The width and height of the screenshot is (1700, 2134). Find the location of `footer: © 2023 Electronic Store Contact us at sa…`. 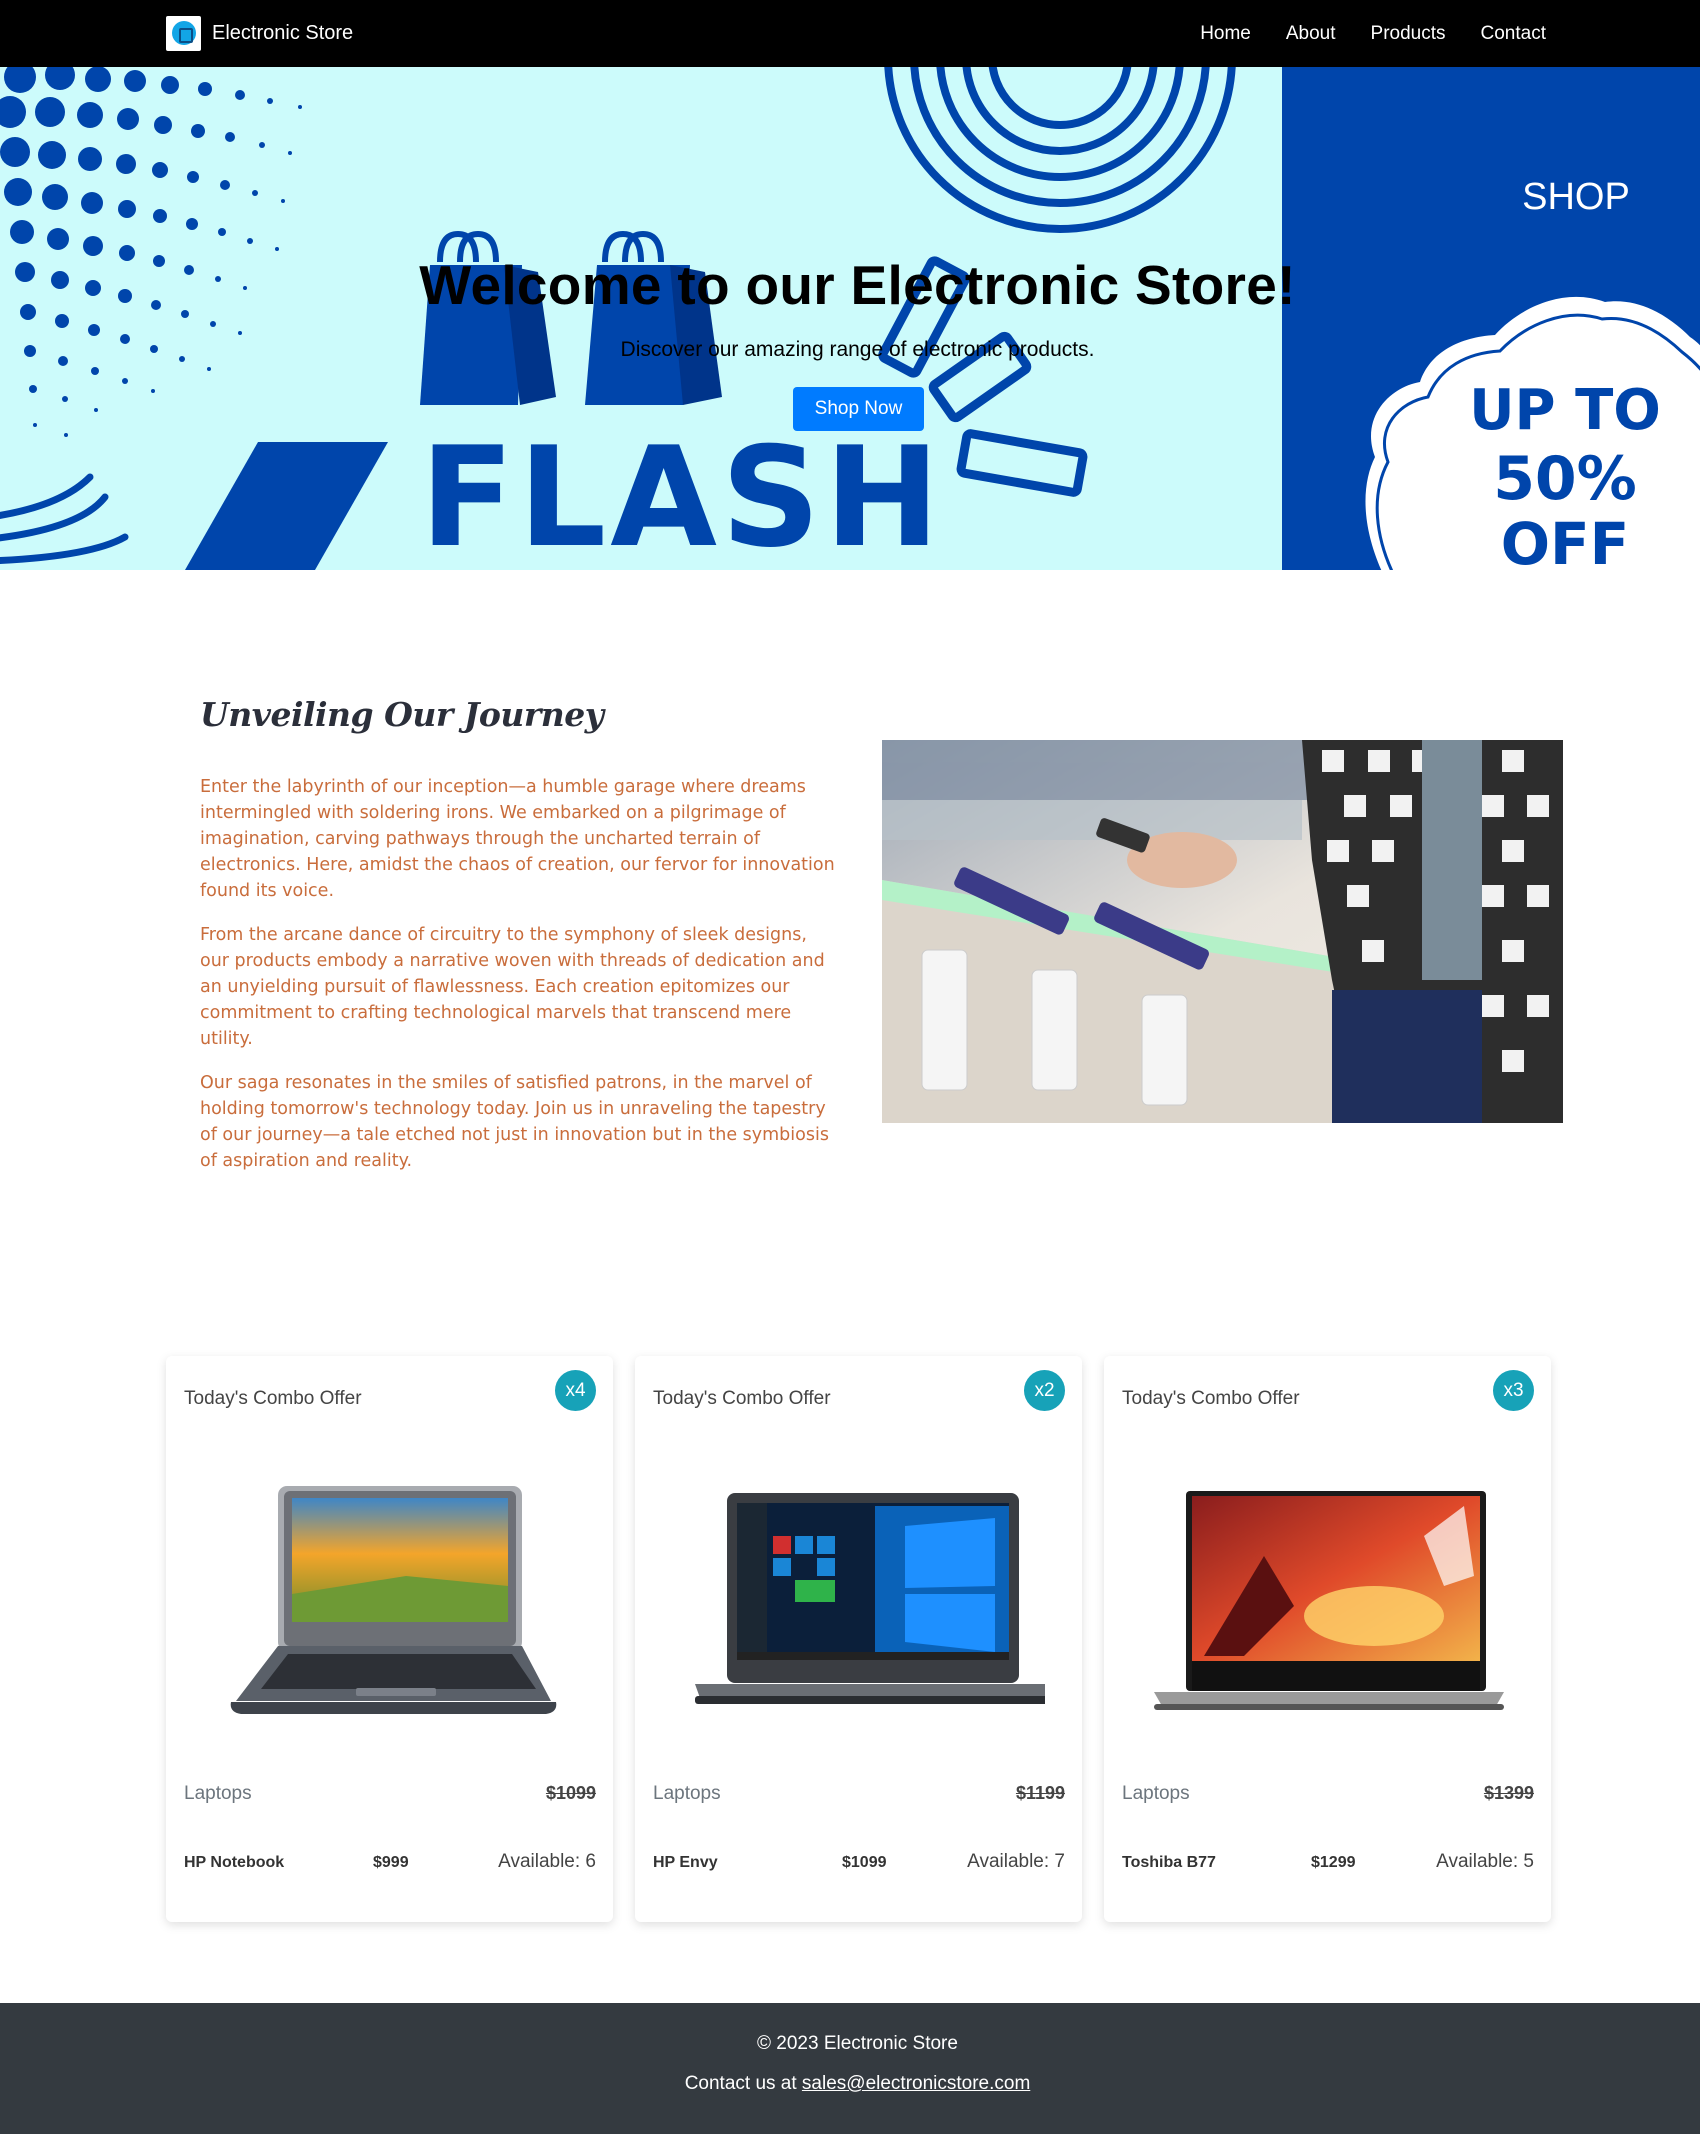

footer: © 2023 Electronic Store Contact us at sa… is located at coordinates (850, 2068).